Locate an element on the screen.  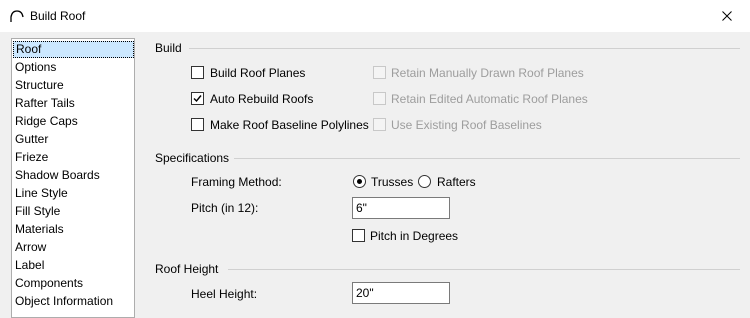
use-existing-baselines-label: Use Existing Roof Baselines is located at coordinates (466, 125).